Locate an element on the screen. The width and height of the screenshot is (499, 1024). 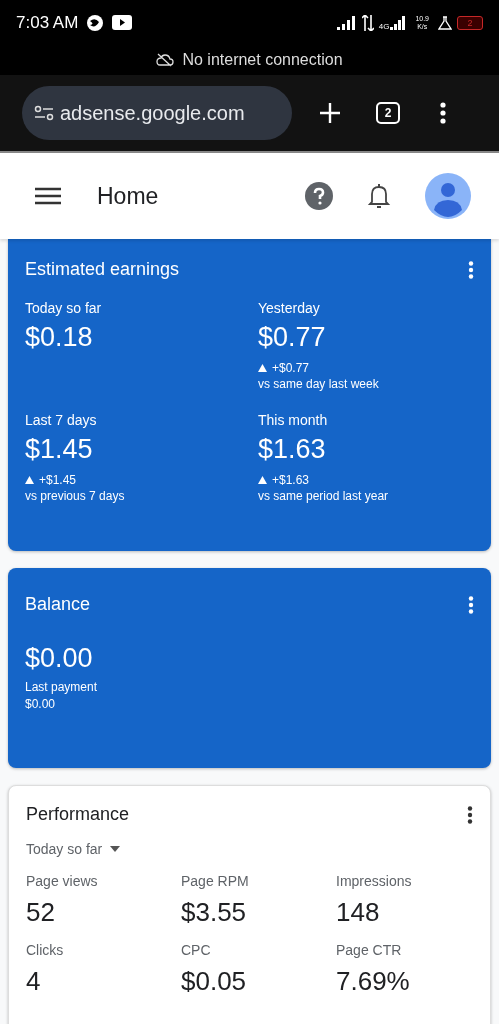
metric-label: Clicks is located at coordinates (45, 950).